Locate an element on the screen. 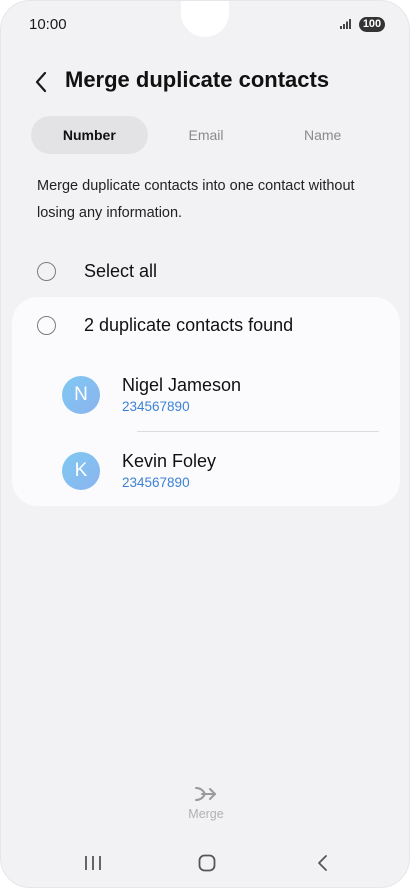  system-nav-bar is located at coordinates (205, 863).